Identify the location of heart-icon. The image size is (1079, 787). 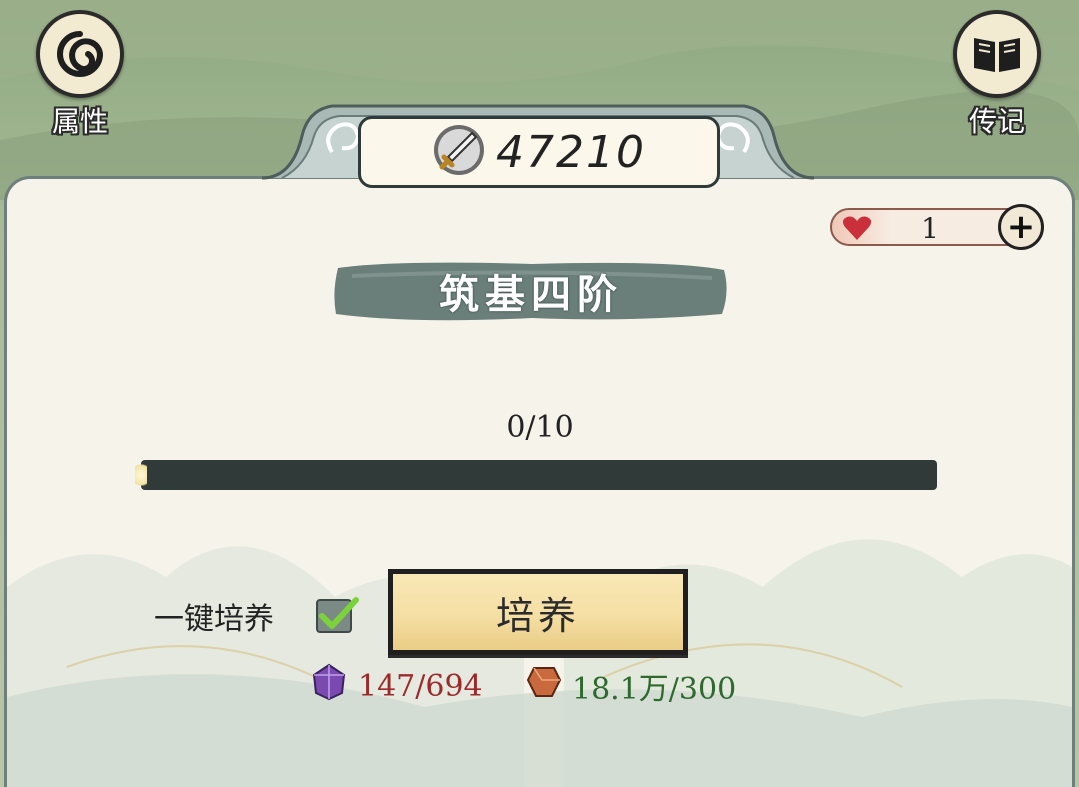
(857, 230).